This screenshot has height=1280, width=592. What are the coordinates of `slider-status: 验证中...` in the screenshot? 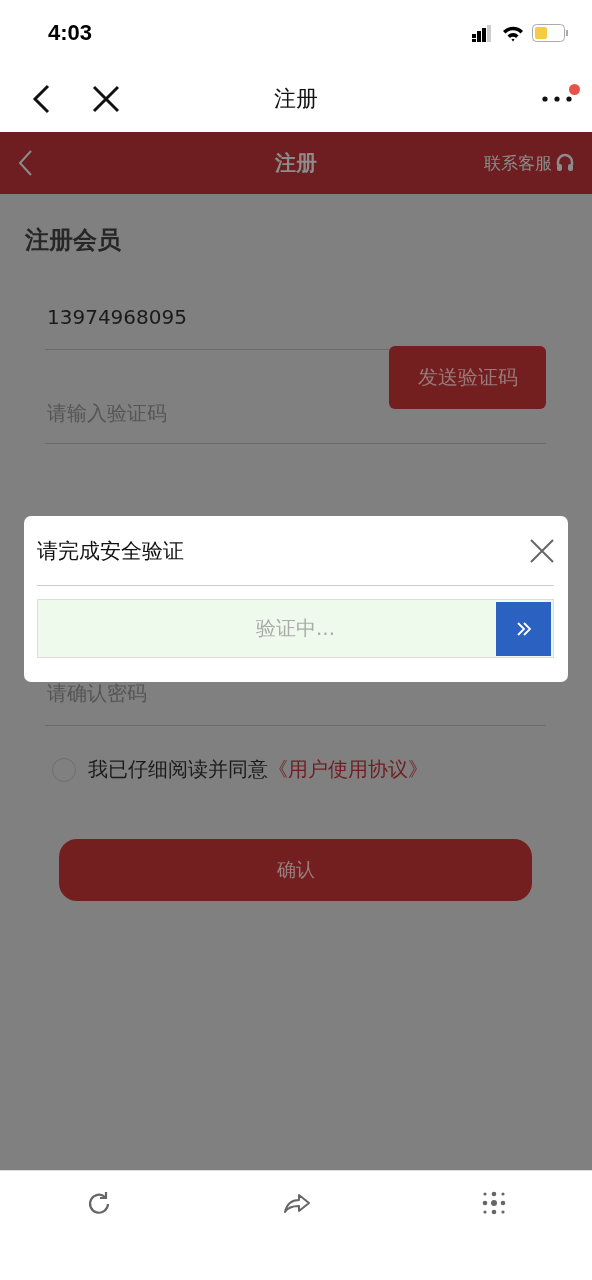 It's located at (295, 628).